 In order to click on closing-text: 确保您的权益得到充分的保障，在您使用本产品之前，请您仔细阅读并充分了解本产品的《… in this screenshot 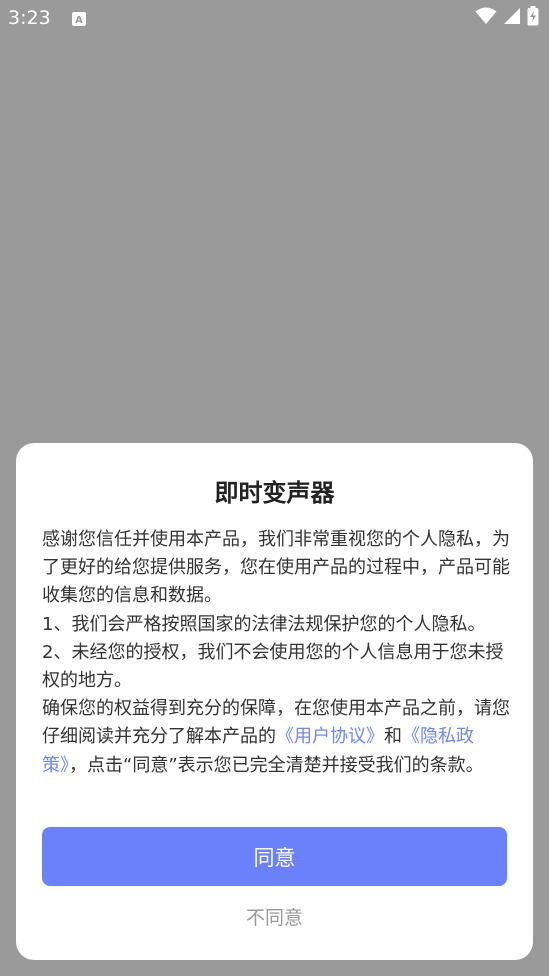, I will do `click(276, 737)`.